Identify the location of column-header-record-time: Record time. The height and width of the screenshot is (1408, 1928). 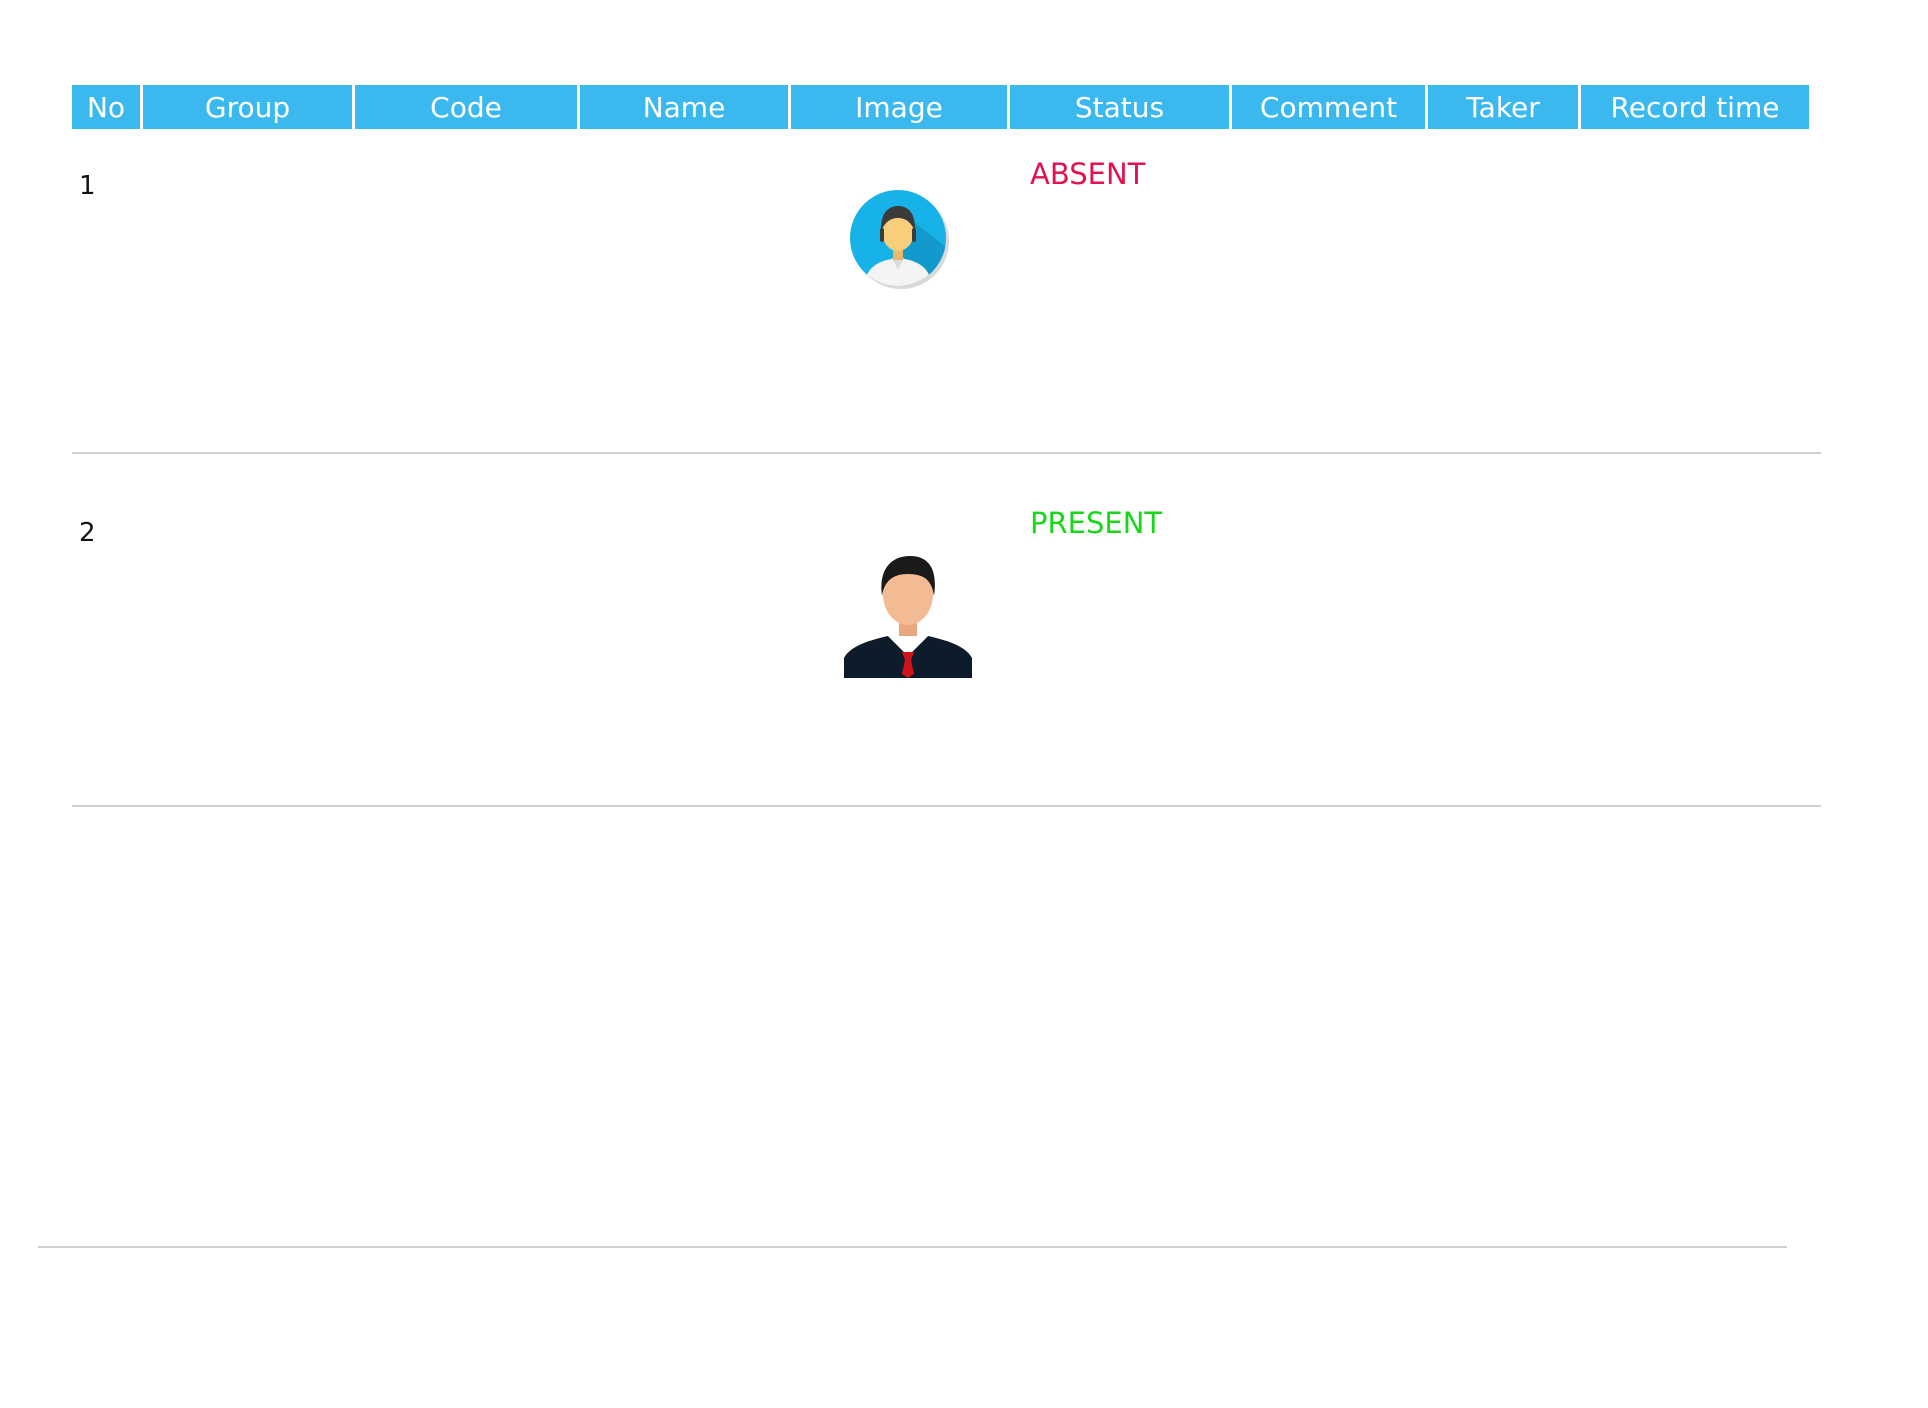
(1695, 107).